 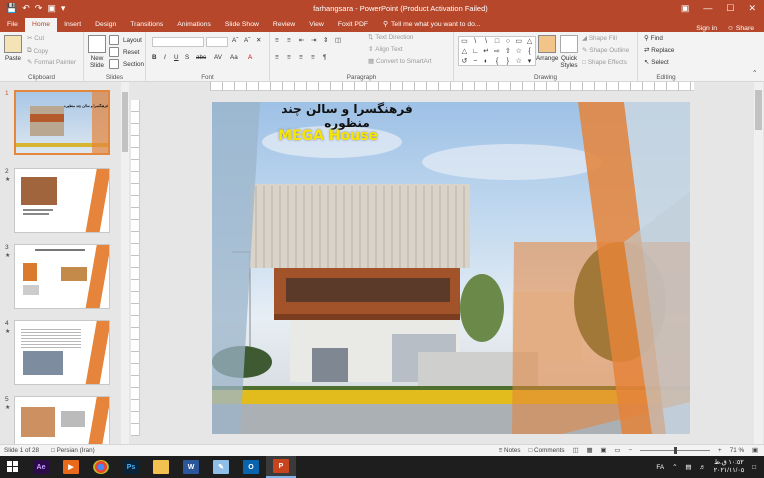 I want to click on volume-icon: ♬, so click(x=702, y=467).